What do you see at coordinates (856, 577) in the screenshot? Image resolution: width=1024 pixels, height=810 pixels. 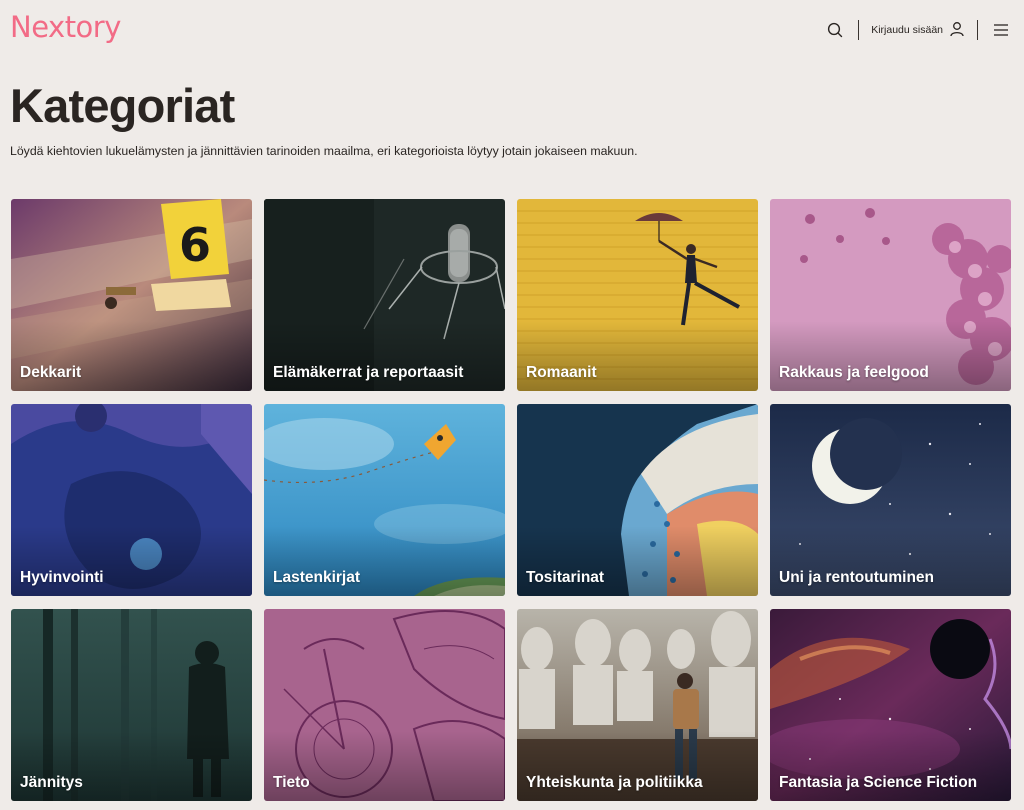 I see `category-label: Uni ja rentoutuminen` at bounding box center [856, 577].